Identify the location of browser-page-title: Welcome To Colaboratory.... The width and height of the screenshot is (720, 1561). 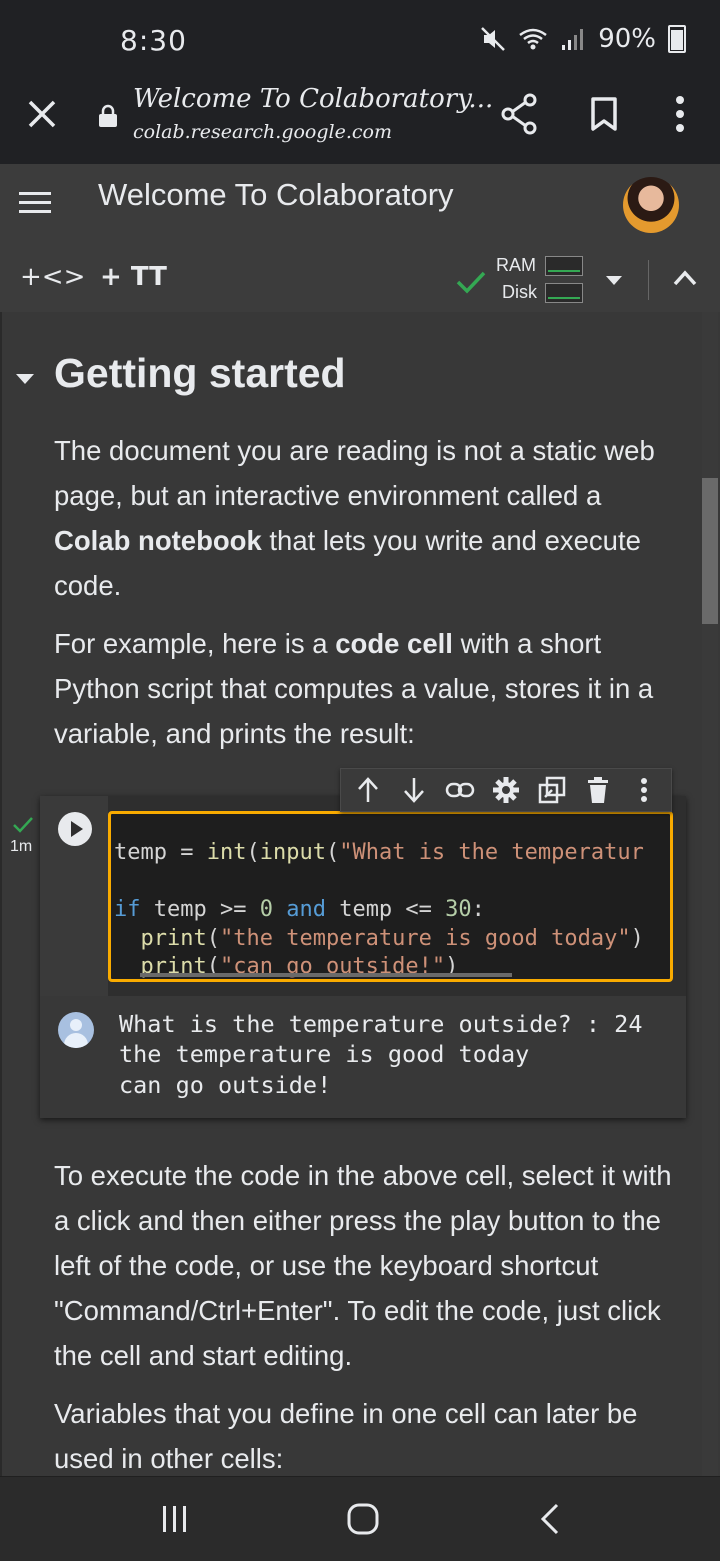
(313, 99).